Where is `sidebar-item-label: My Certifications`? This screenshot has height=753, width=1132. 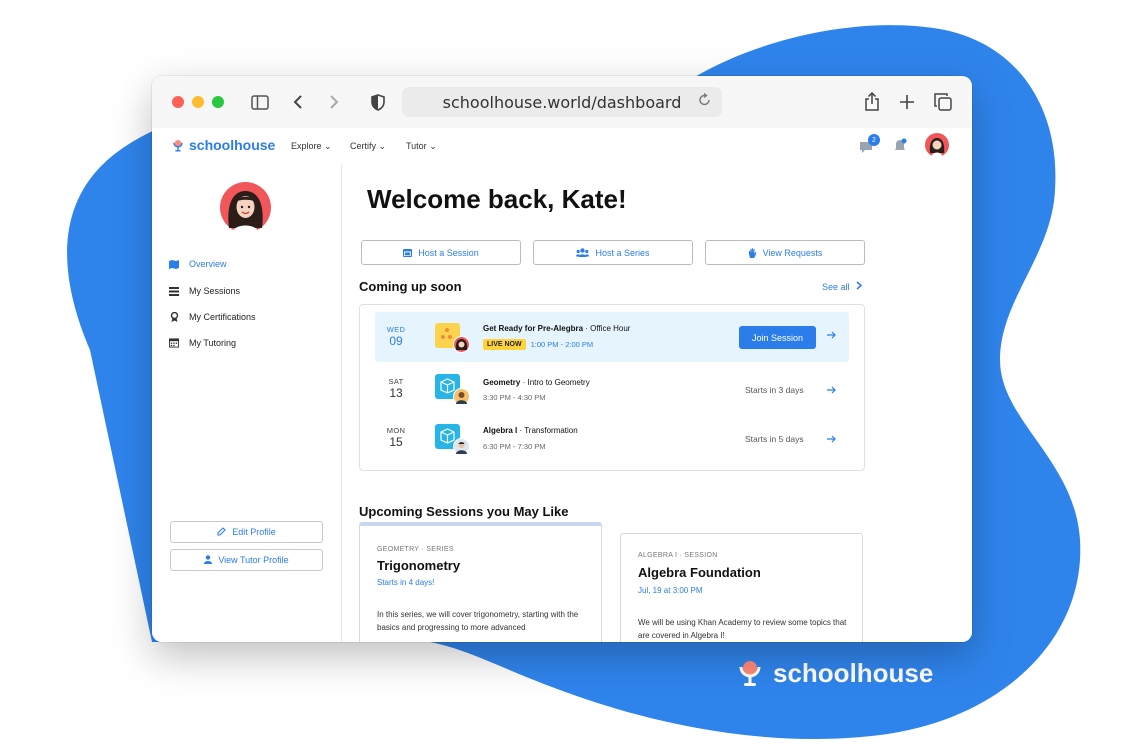
sidebar-item-label: My Certifications is located at coordinates (222, 317).